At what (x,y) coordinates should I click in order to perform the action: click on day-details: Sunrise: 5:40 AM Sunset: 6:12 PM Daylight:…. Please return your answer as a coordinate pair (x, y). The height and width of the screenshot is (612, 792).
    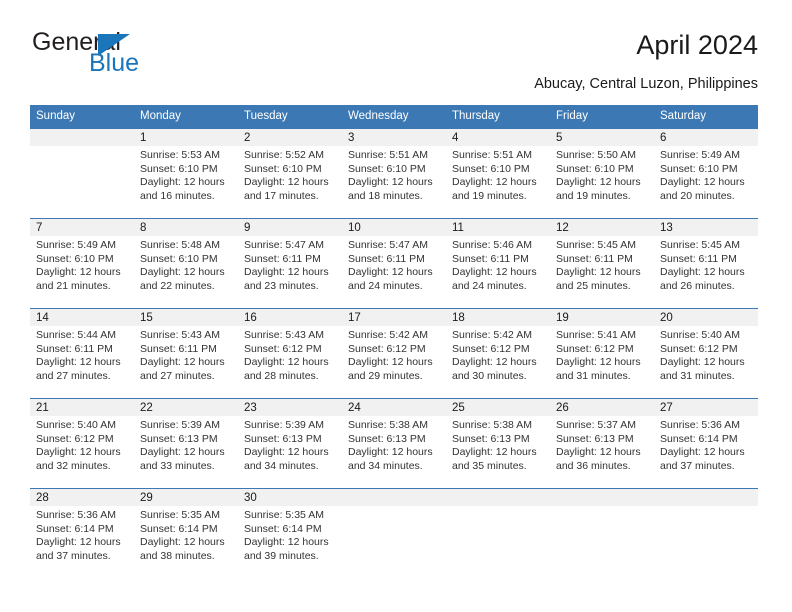
    Looking at the image, I should click on (706, 354).